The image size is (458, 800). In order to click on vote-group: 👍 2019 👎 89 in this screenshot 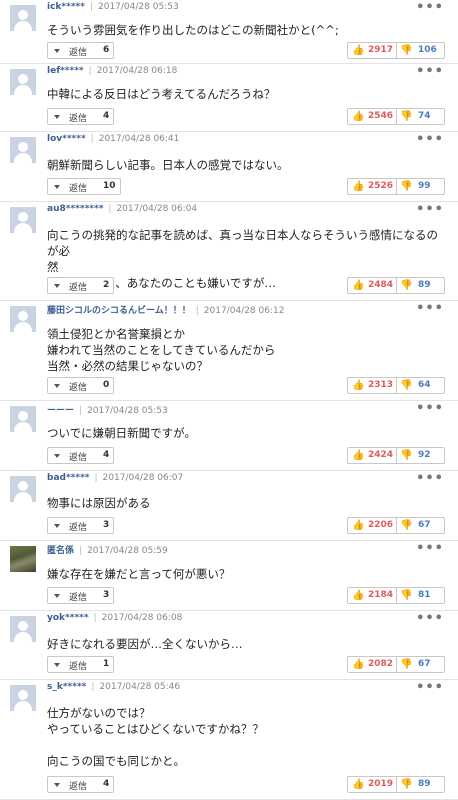, I will do `click(396, 784)`.